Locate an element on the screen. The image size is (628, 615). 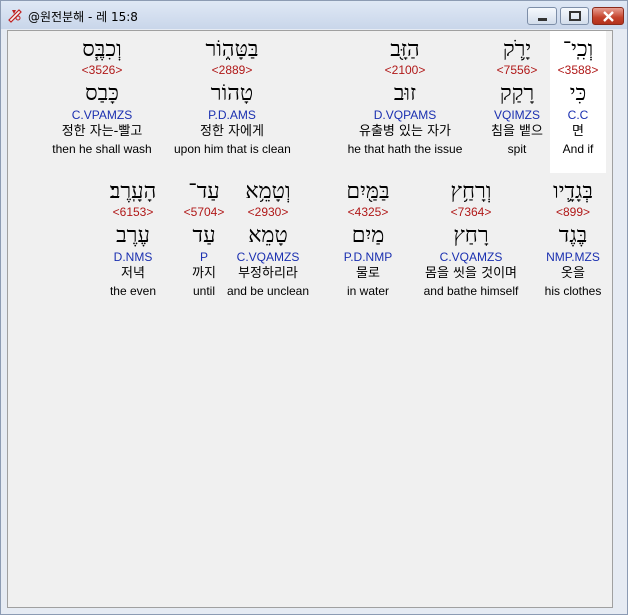
lemma-word: עֶרֶב is located at coordinates (133, 235).